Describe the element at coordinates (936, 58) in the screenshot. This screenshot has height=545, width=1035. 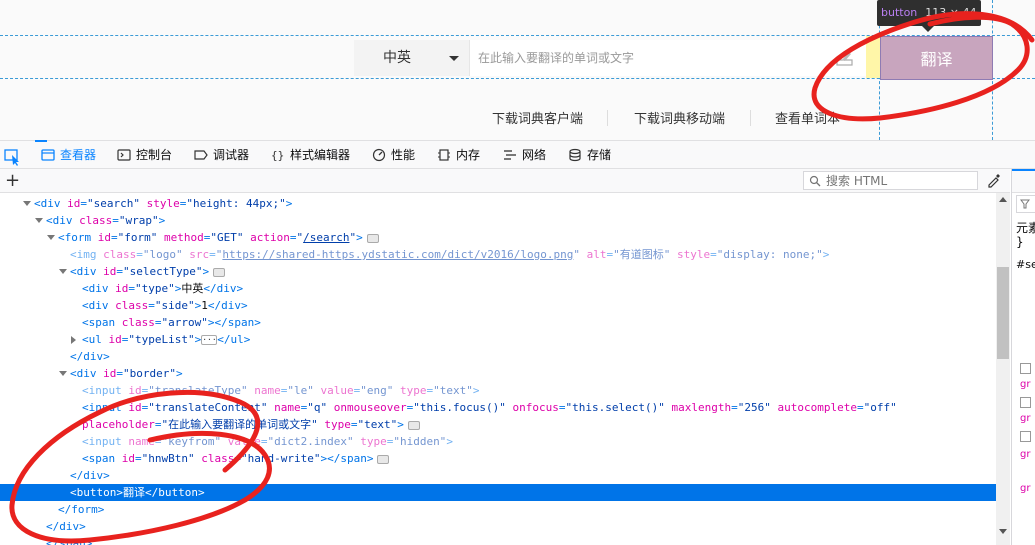
I see `translate-button: 翻译` at that location.